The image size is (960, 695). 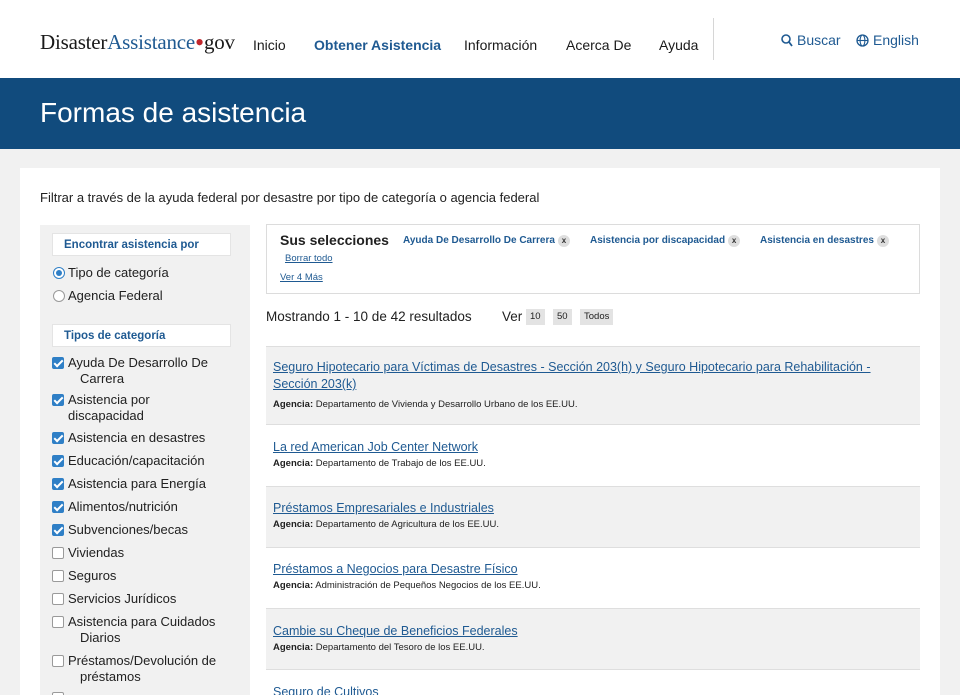 What do you see at coordinates (142, 661) in the screenshot?
I see `category-label: Préstamos/Devolución de` at bounding box center [142, 661].